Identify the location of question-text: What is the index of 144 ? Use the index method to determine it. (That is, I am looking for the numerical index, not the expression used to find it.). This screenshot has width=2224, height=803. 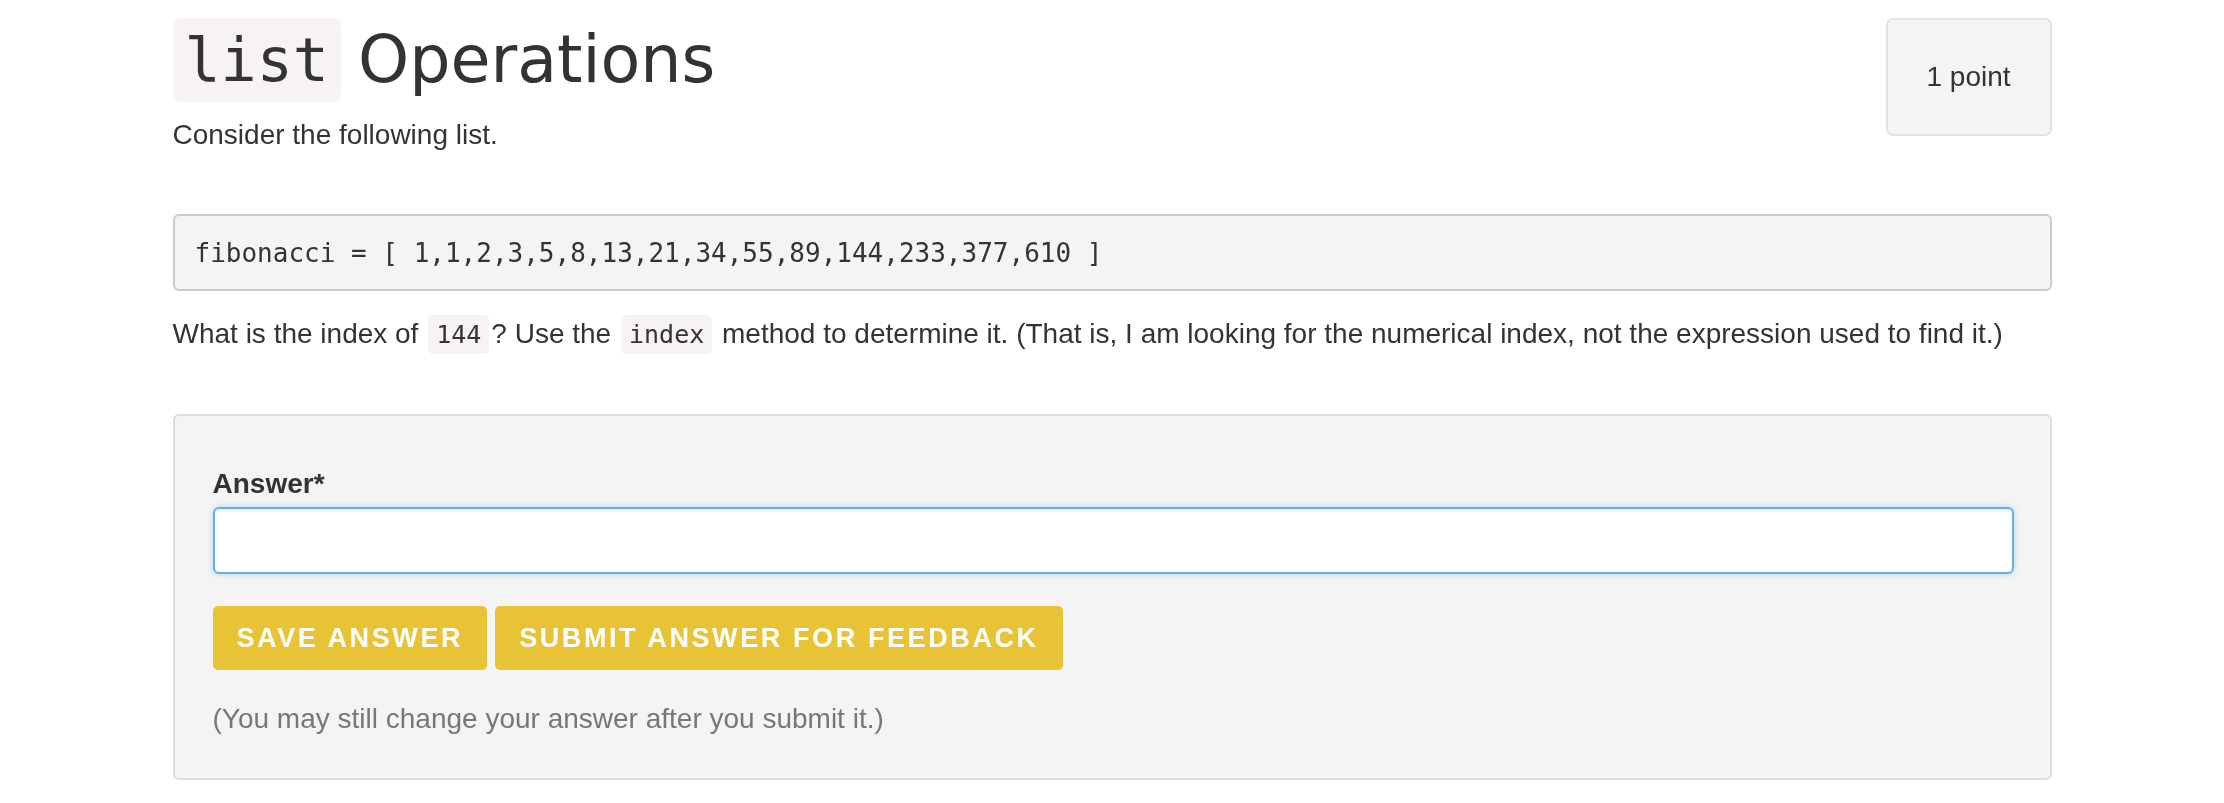
(1112, 334).